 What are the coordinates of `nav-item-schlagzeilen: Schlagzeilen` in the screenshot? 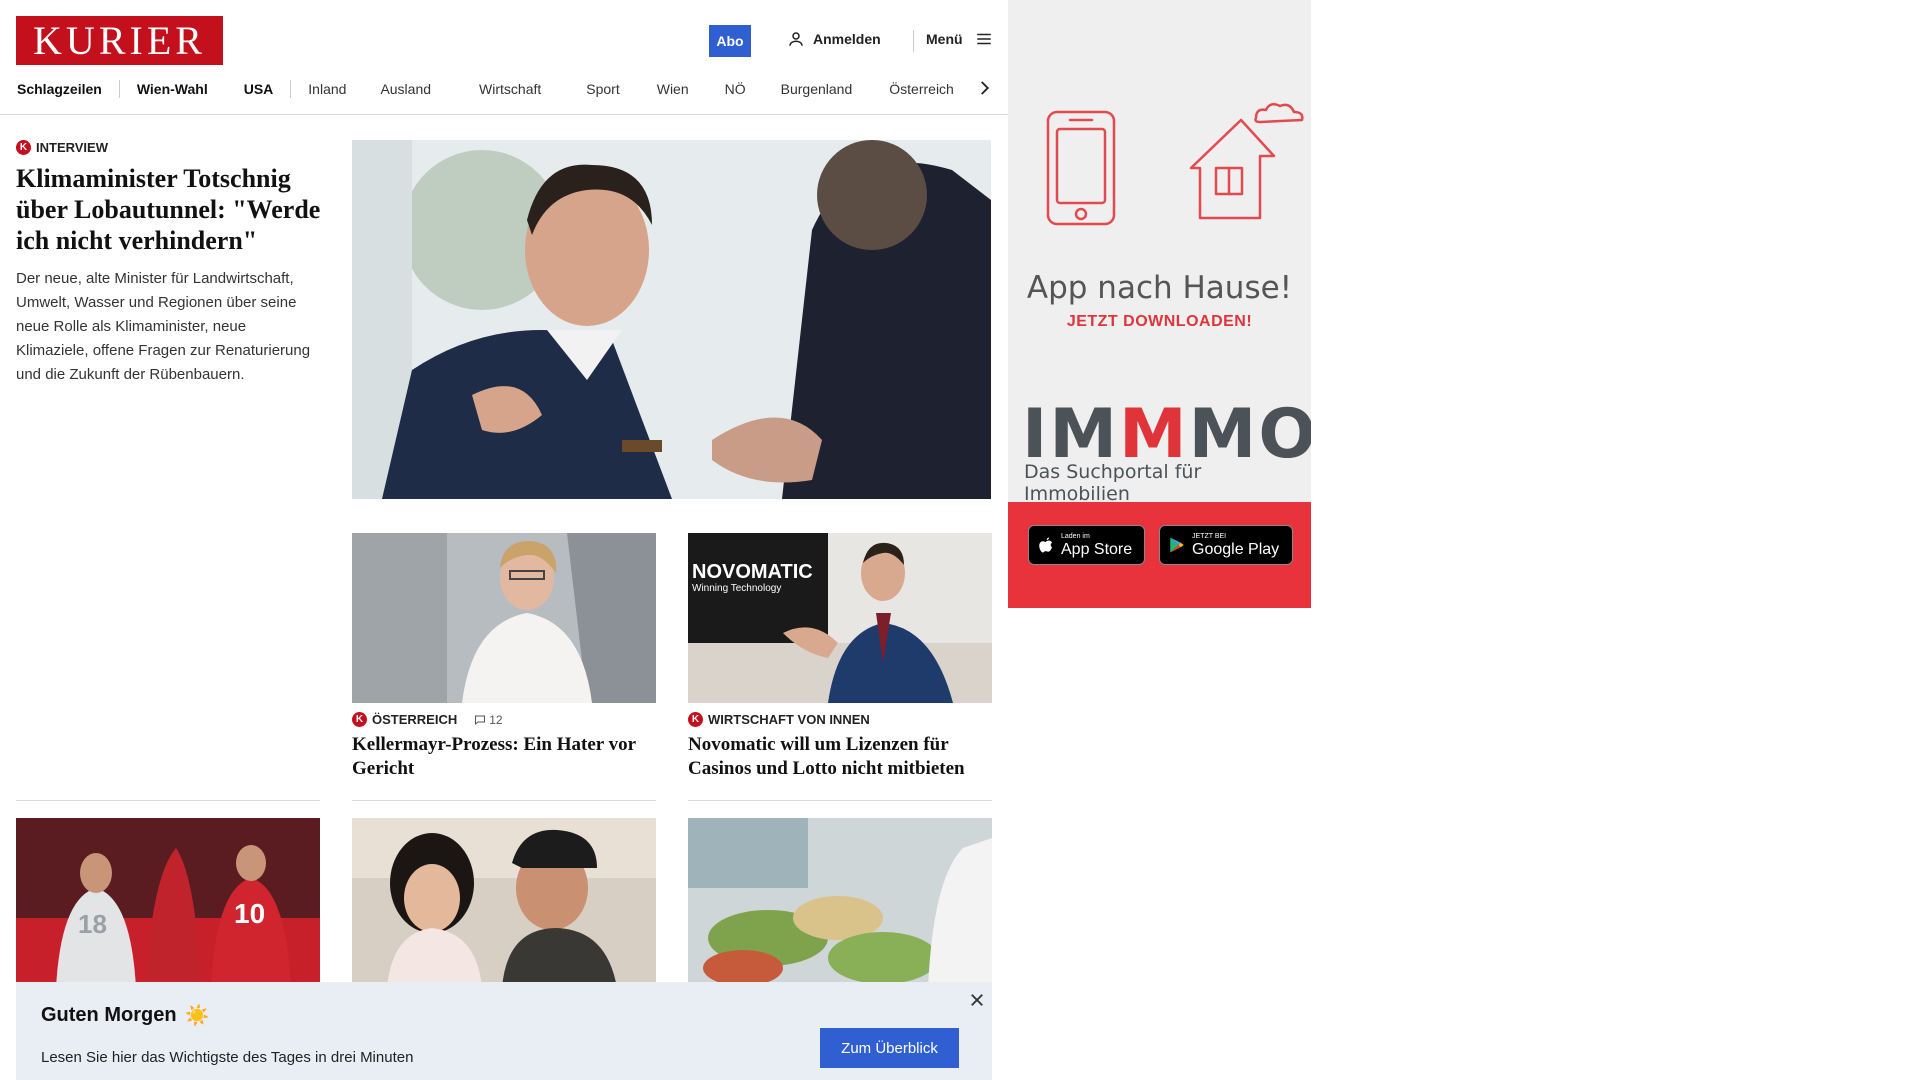 It's located at (59, 89).